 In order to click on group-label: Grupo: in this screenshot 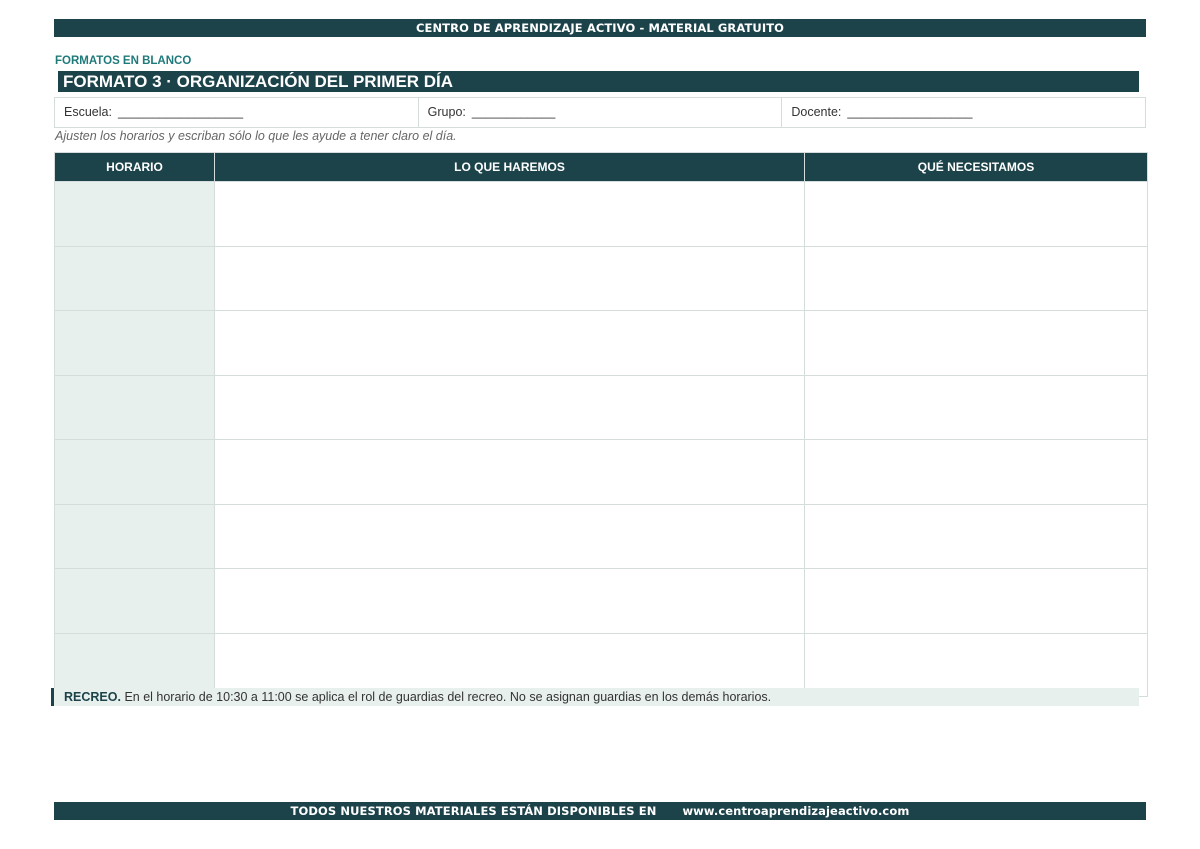, I will do `click(446, 112)`.